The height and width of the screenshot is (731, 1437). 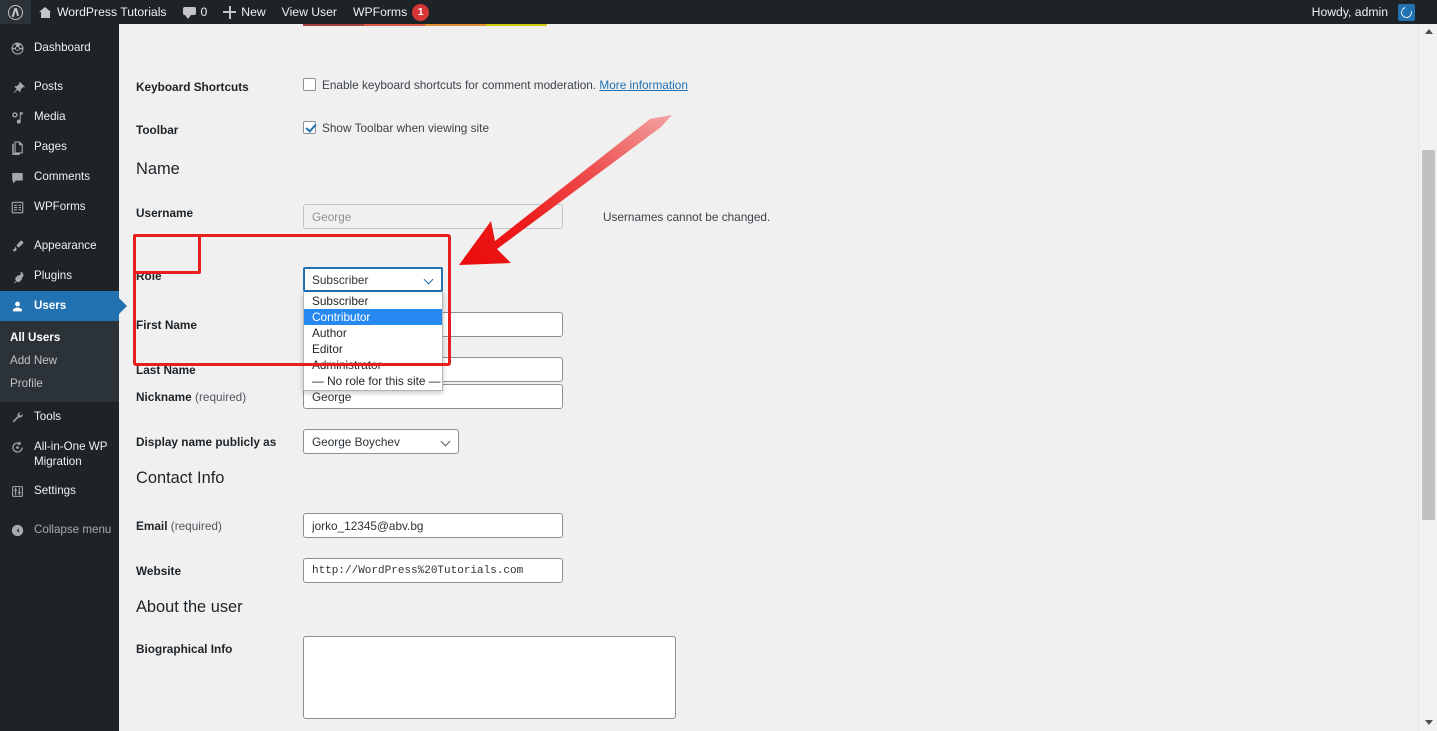 What do you see at coordinates (768, 570) in the screenshot?
I see `row-website: Website` at bounding box center [768, 570].